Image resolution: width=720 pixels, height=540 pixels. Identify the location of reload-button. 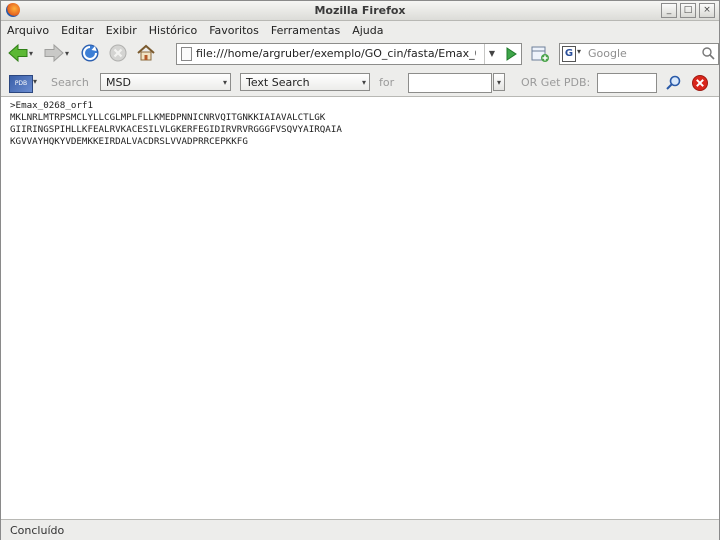
(90, 53).